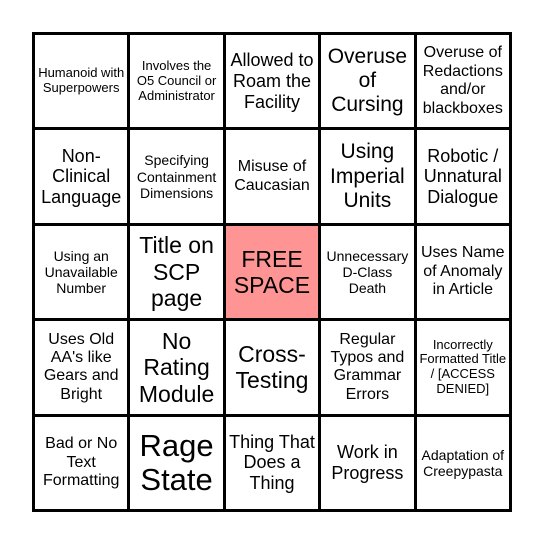  I want to click on bingo-cell: Regular Typos and Grammar Errors, so click(367, 367).